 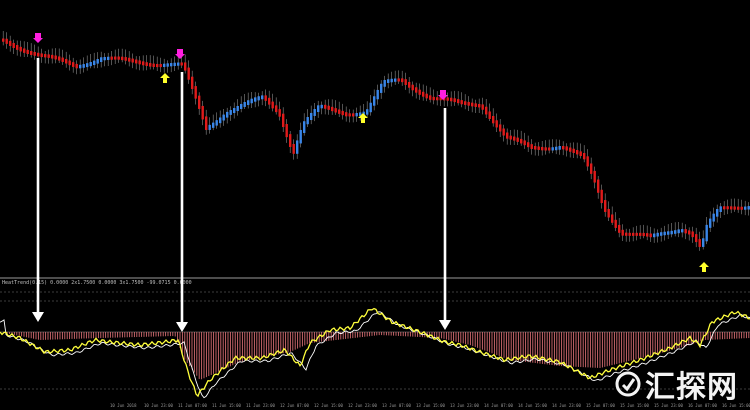 I want to click on time-axis-label: 15 Jun 07:00, so click(x=600, y=405).